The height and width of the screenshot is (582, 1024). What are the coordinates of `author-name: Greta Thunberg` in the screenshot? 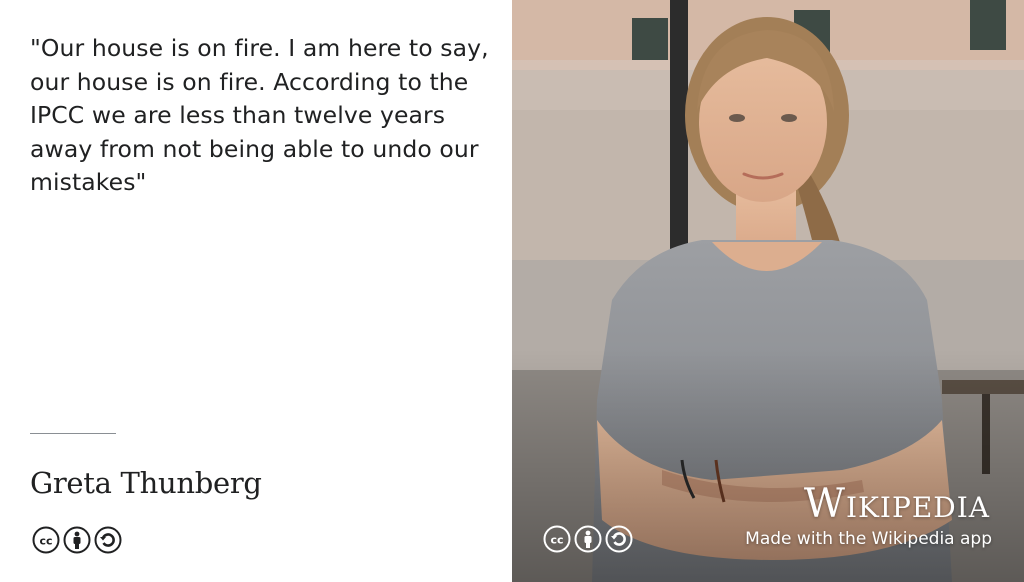 It's located at (146, 483).